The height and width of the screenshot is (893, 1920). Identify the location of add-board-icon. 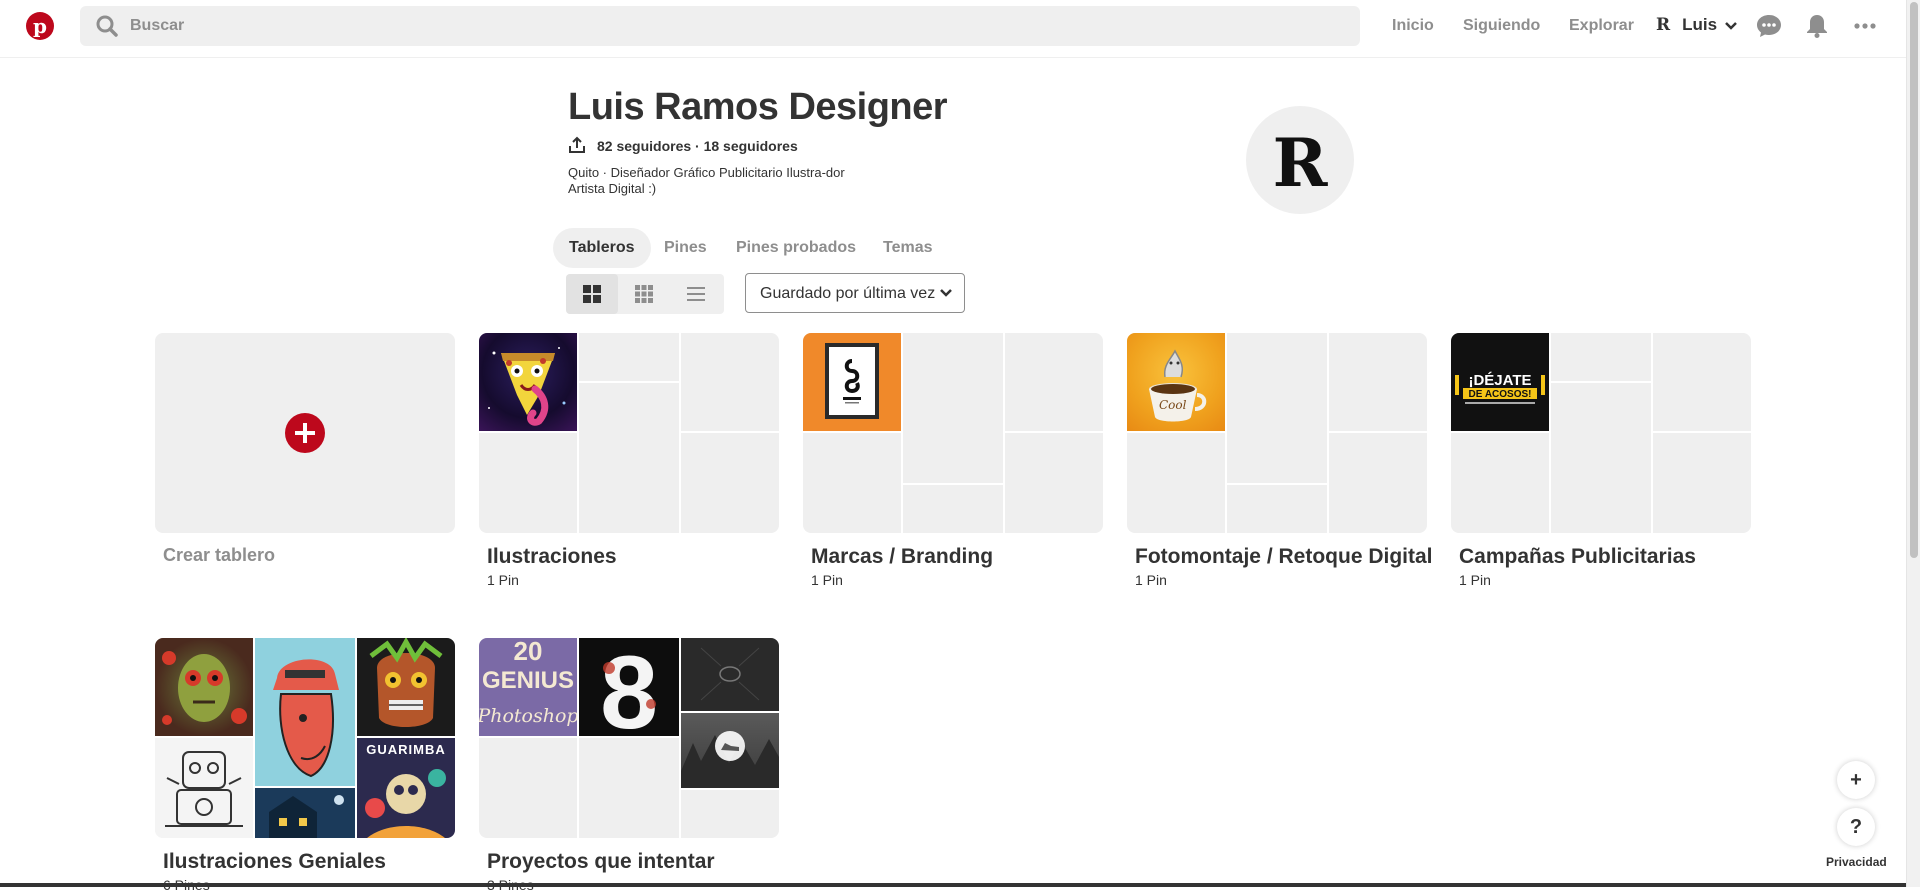
(305, 433).